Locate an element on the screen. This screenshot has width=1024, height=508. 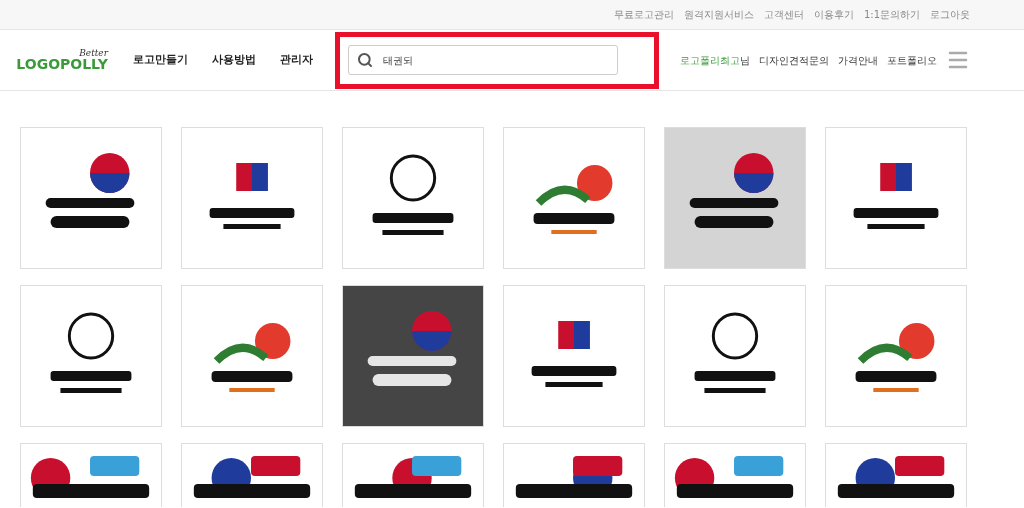
top-link: 로그아웃 is located at coordinates (950, 14).